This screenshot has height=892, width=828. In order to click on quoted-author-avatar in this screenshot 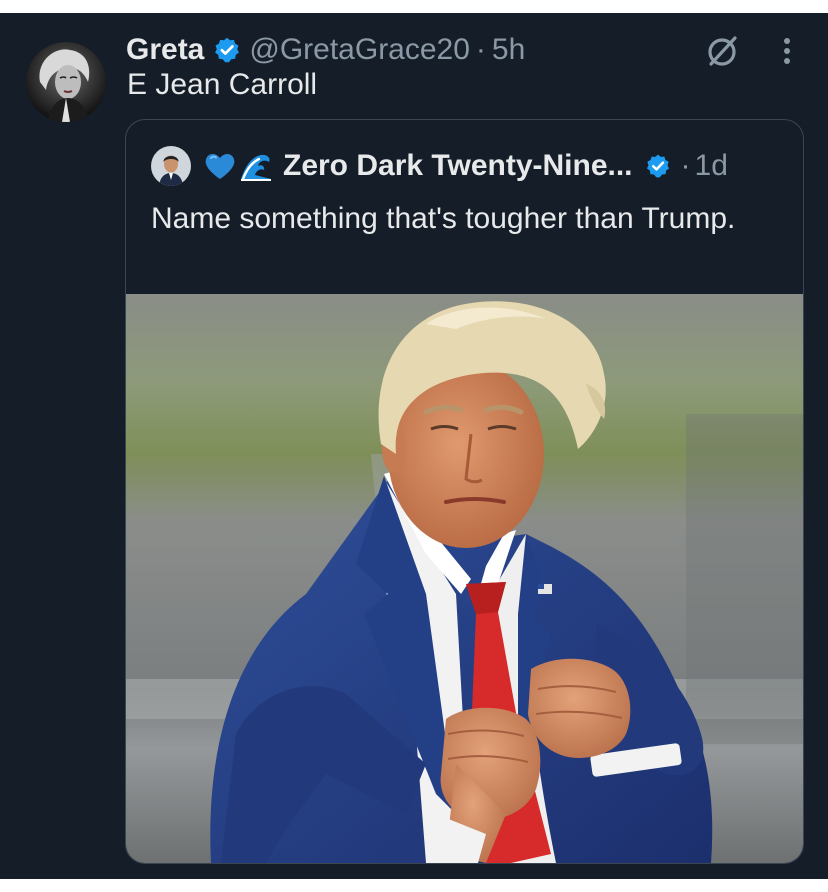, I will do `click(171, 166)`.